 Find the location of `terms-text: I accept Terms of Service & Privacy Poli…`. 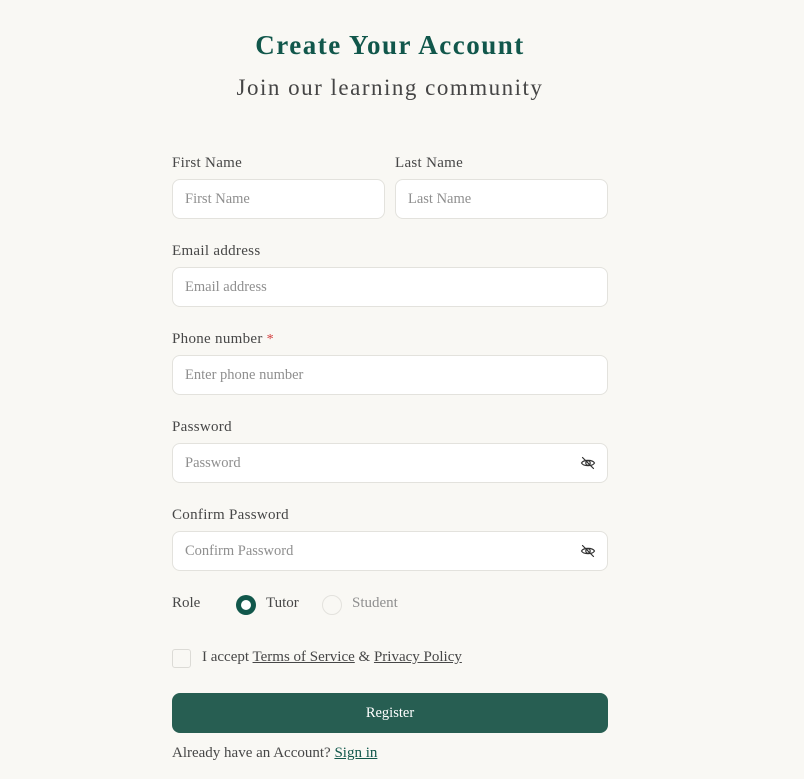

terms-text: I accept Terms of Service & Privacy Poli… is located at coordinates (332, 657).